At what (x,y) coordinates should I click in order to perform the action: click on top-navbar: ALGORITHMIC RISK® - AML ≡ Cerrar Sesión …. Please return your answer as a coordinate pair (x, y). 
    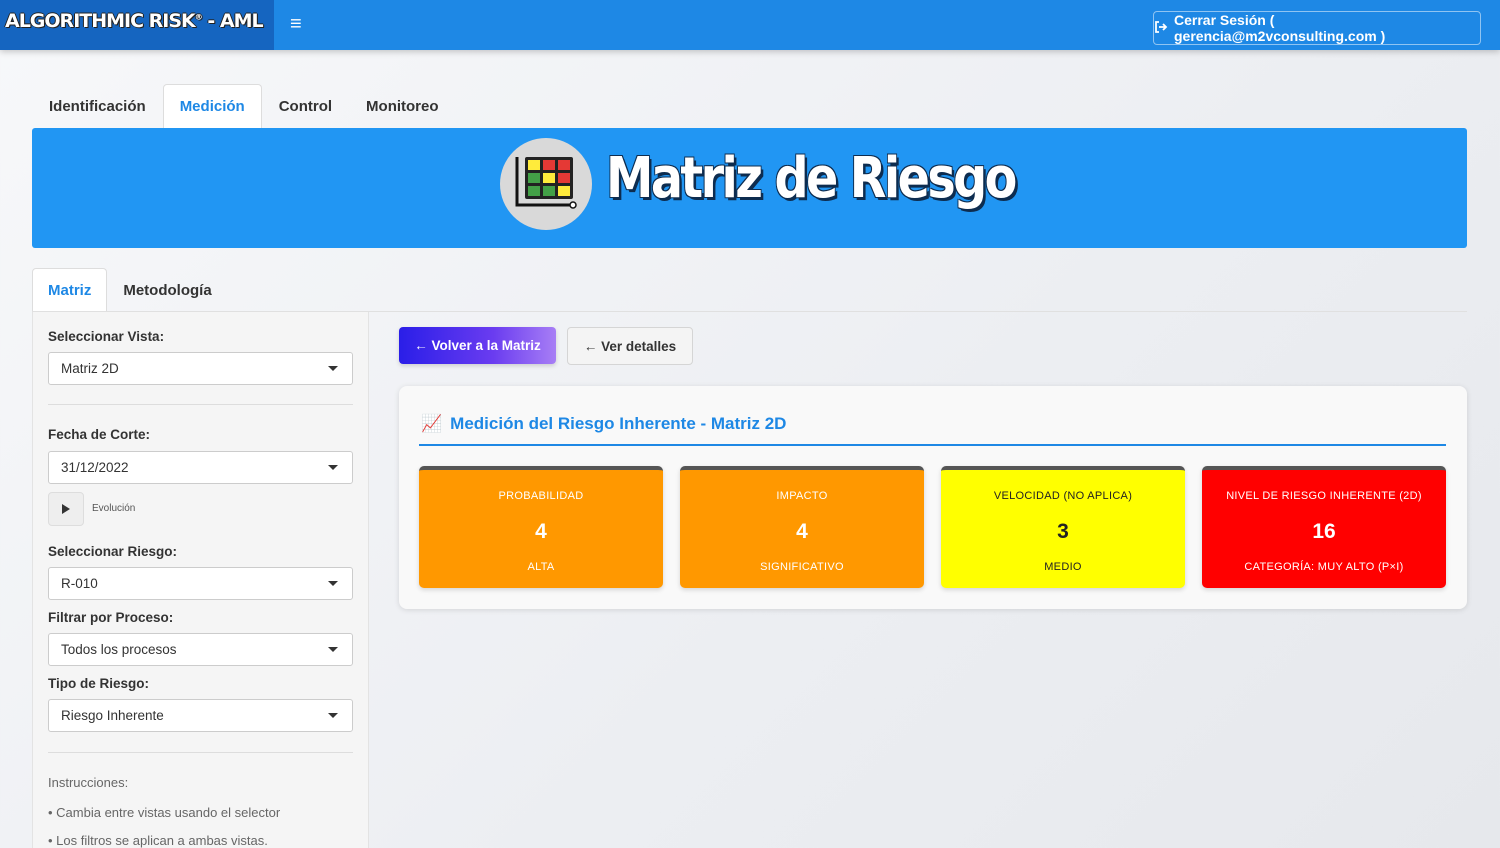
    Looking at the image, I should click on (750, 25).